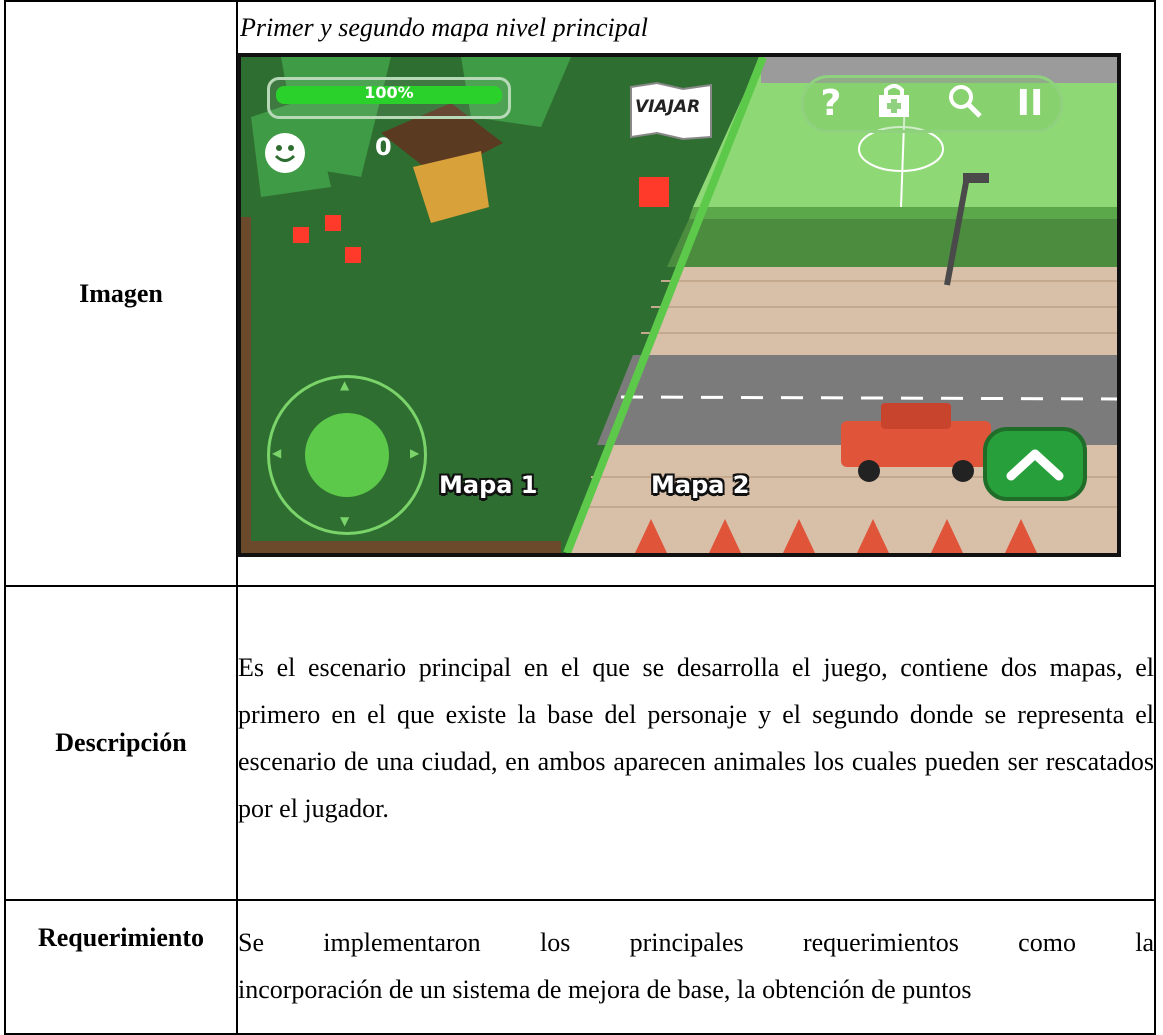 The width and height of the screenshot is (1163, 1035). What do you see at coordinates (415, 453) in the screenshot?
I see `joystick-right-arrow-icon: ▶` at bounding box center [415, 453].